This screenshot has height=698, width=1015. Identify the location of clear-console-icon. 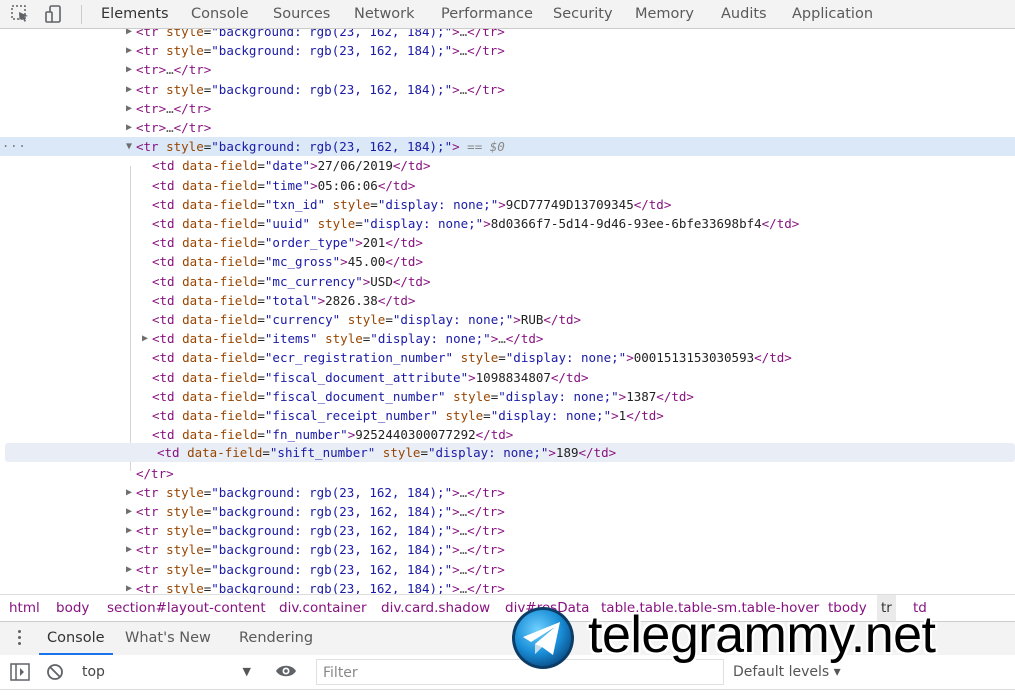
(55, 674).